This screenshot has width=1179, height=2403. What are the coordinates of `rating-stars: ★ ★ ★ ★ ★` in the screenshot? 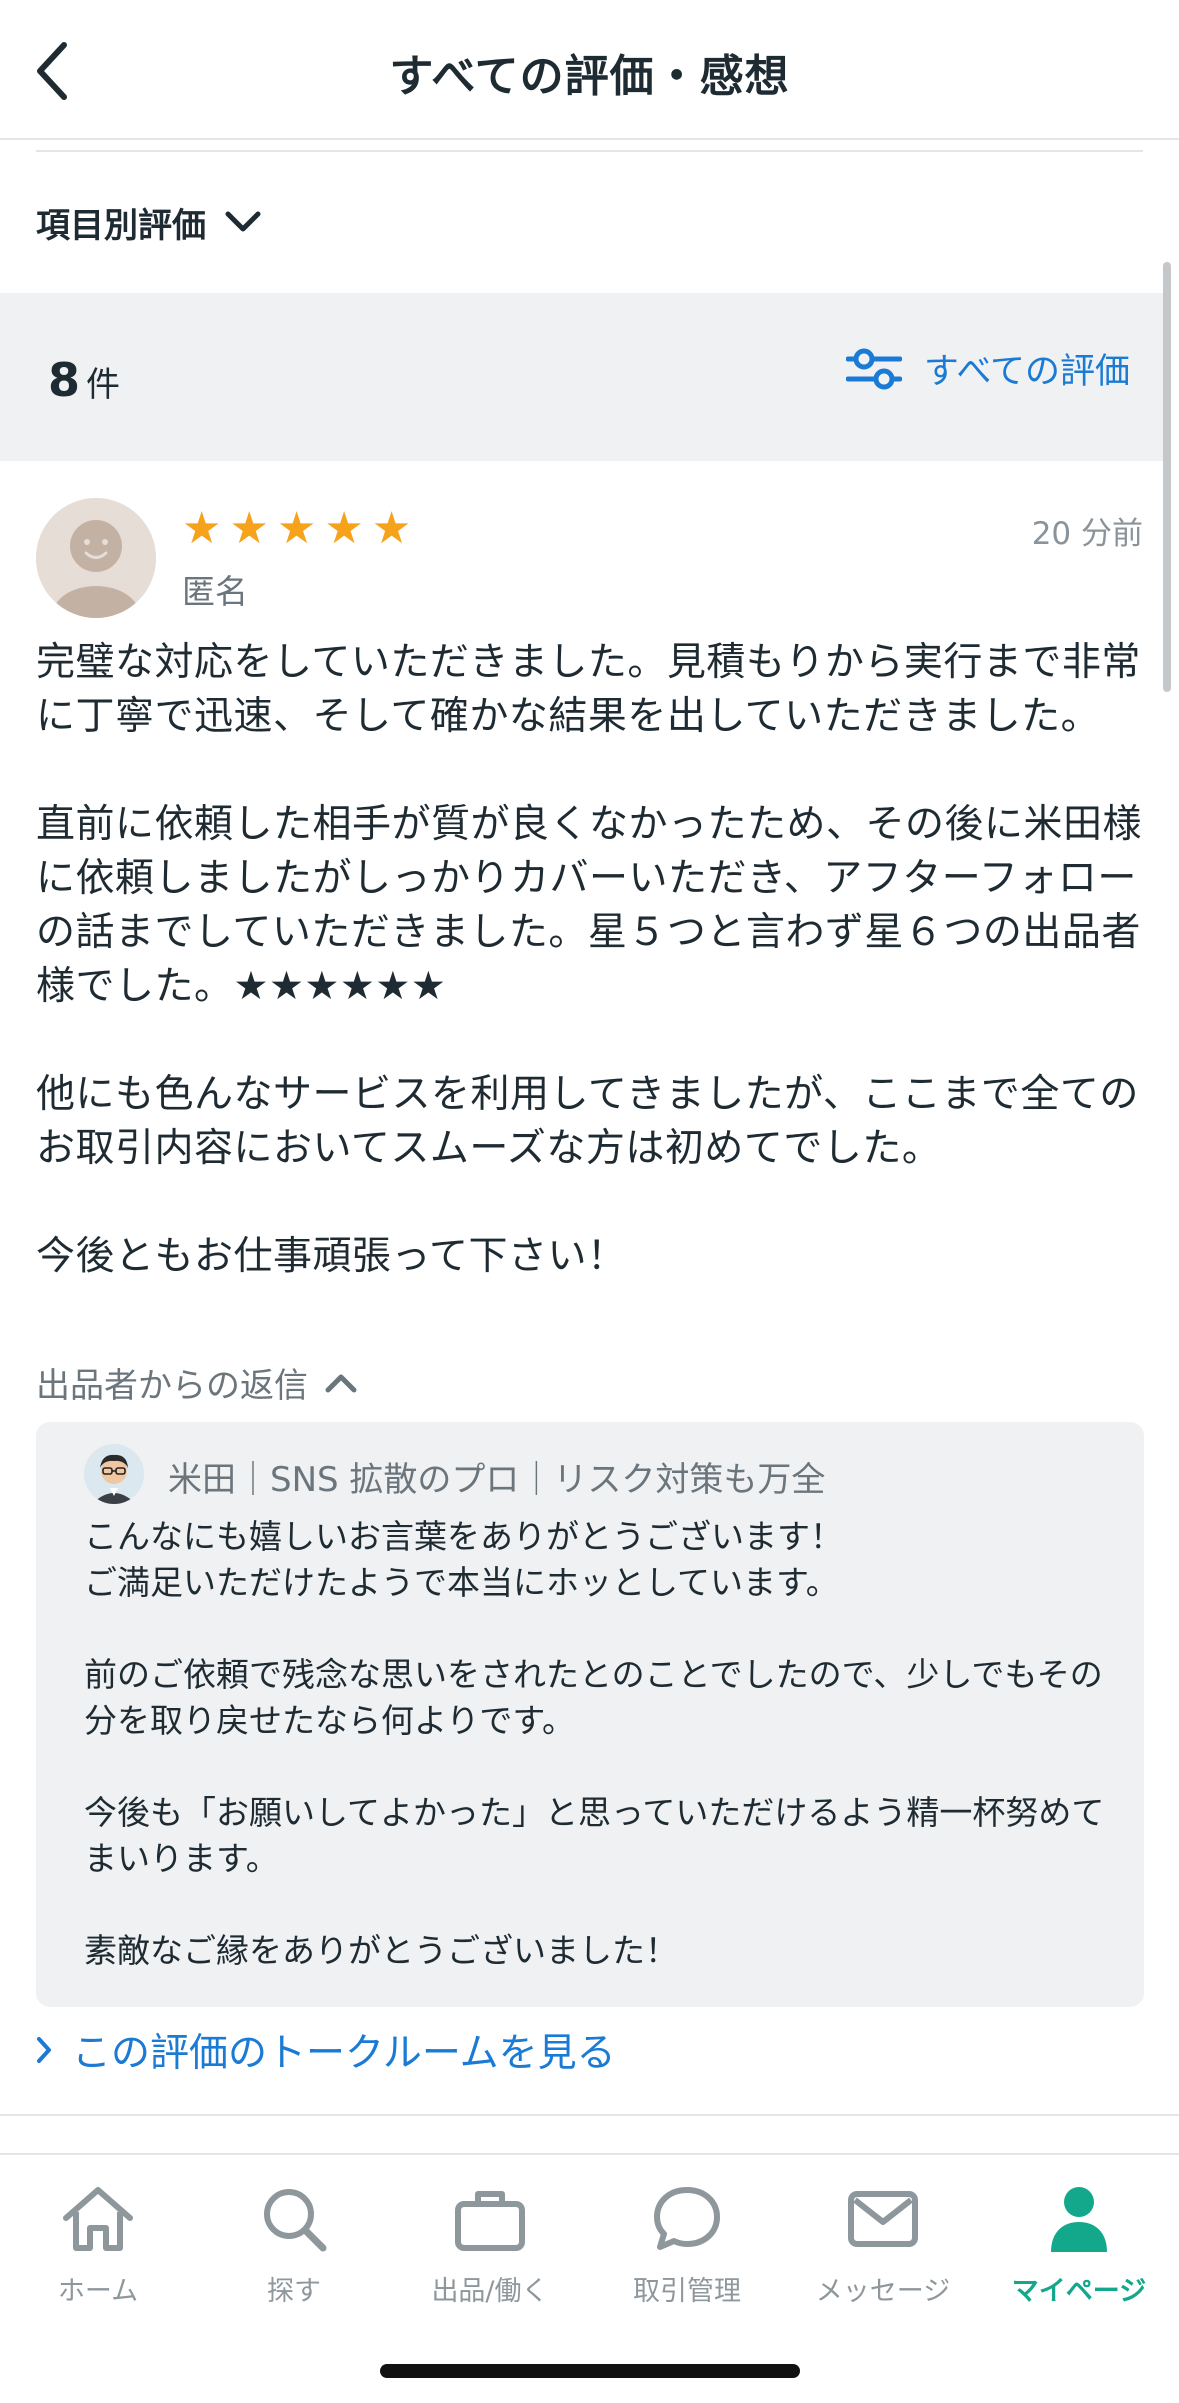 It's located at (296, 529).